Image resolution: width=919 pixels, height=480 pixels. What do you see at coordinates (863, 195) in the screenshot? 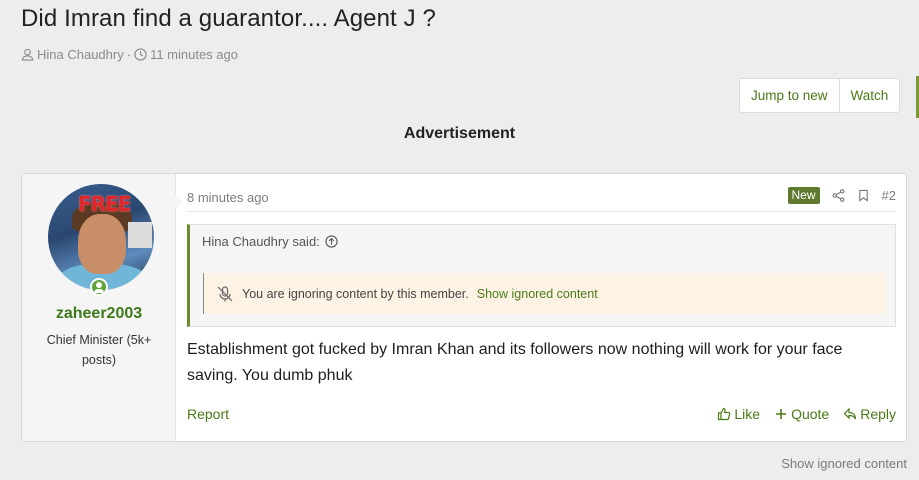
I see `bookmark-icon` at bounding box center [863, 195].